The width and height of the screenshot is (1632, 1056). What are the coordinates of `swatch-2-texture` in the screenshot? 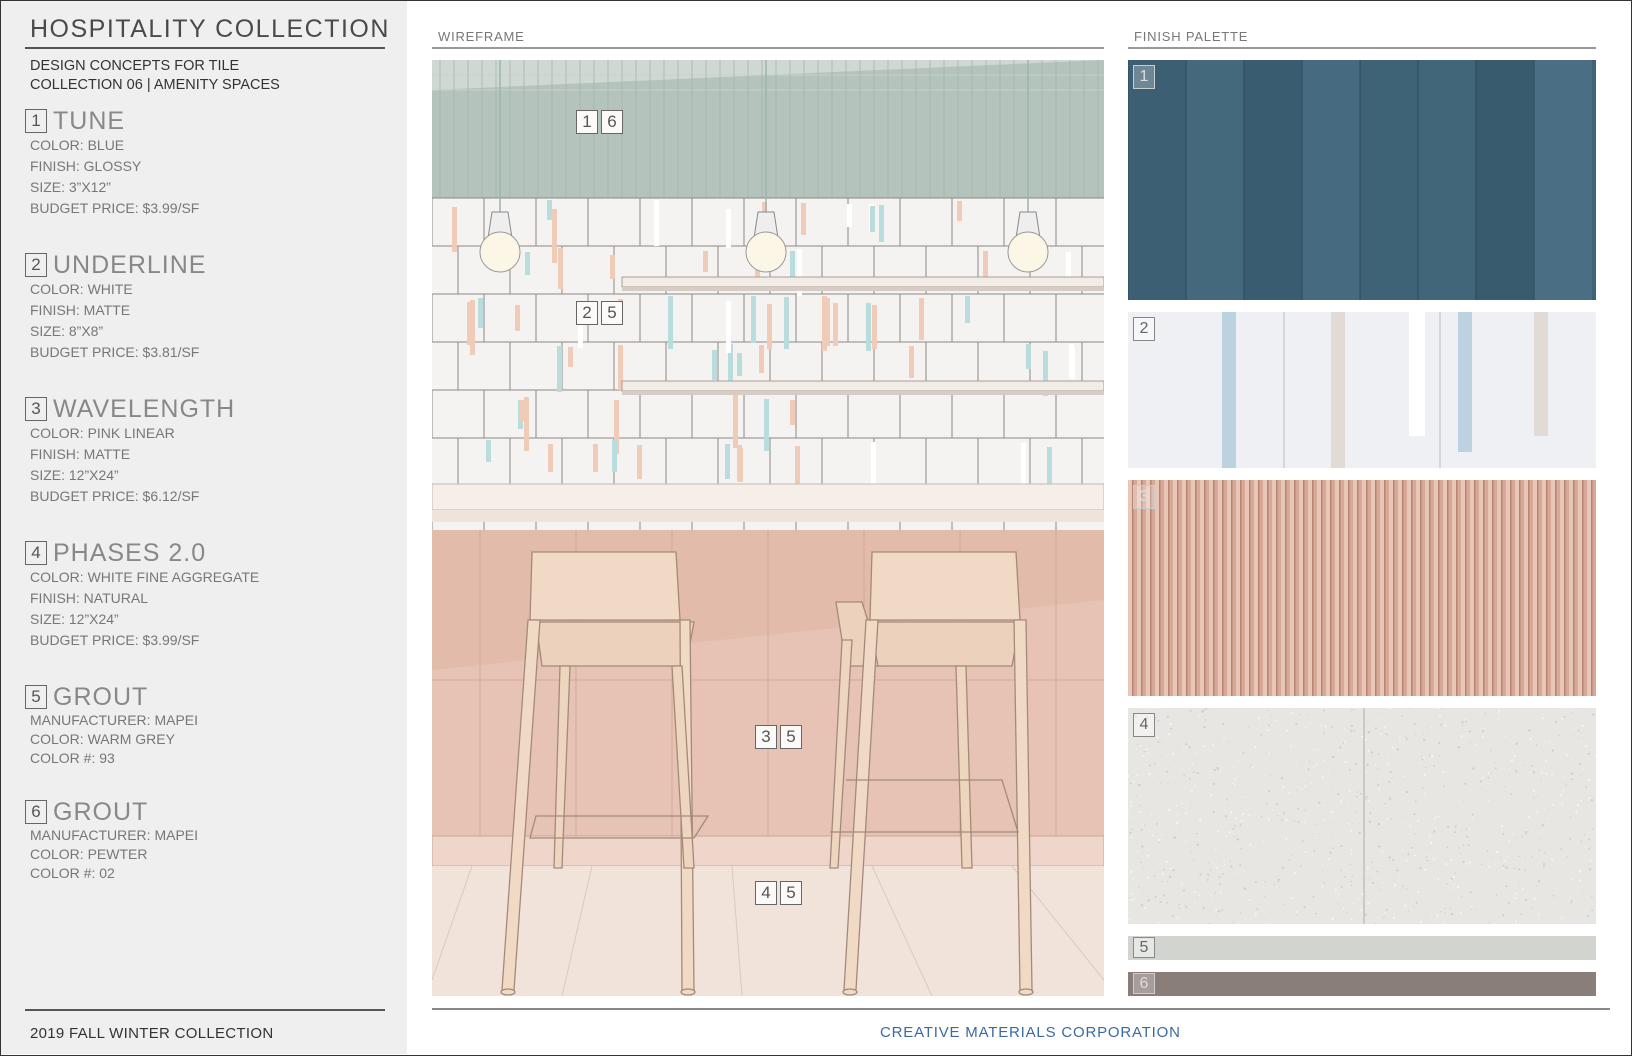 It's located at (1362, 390).